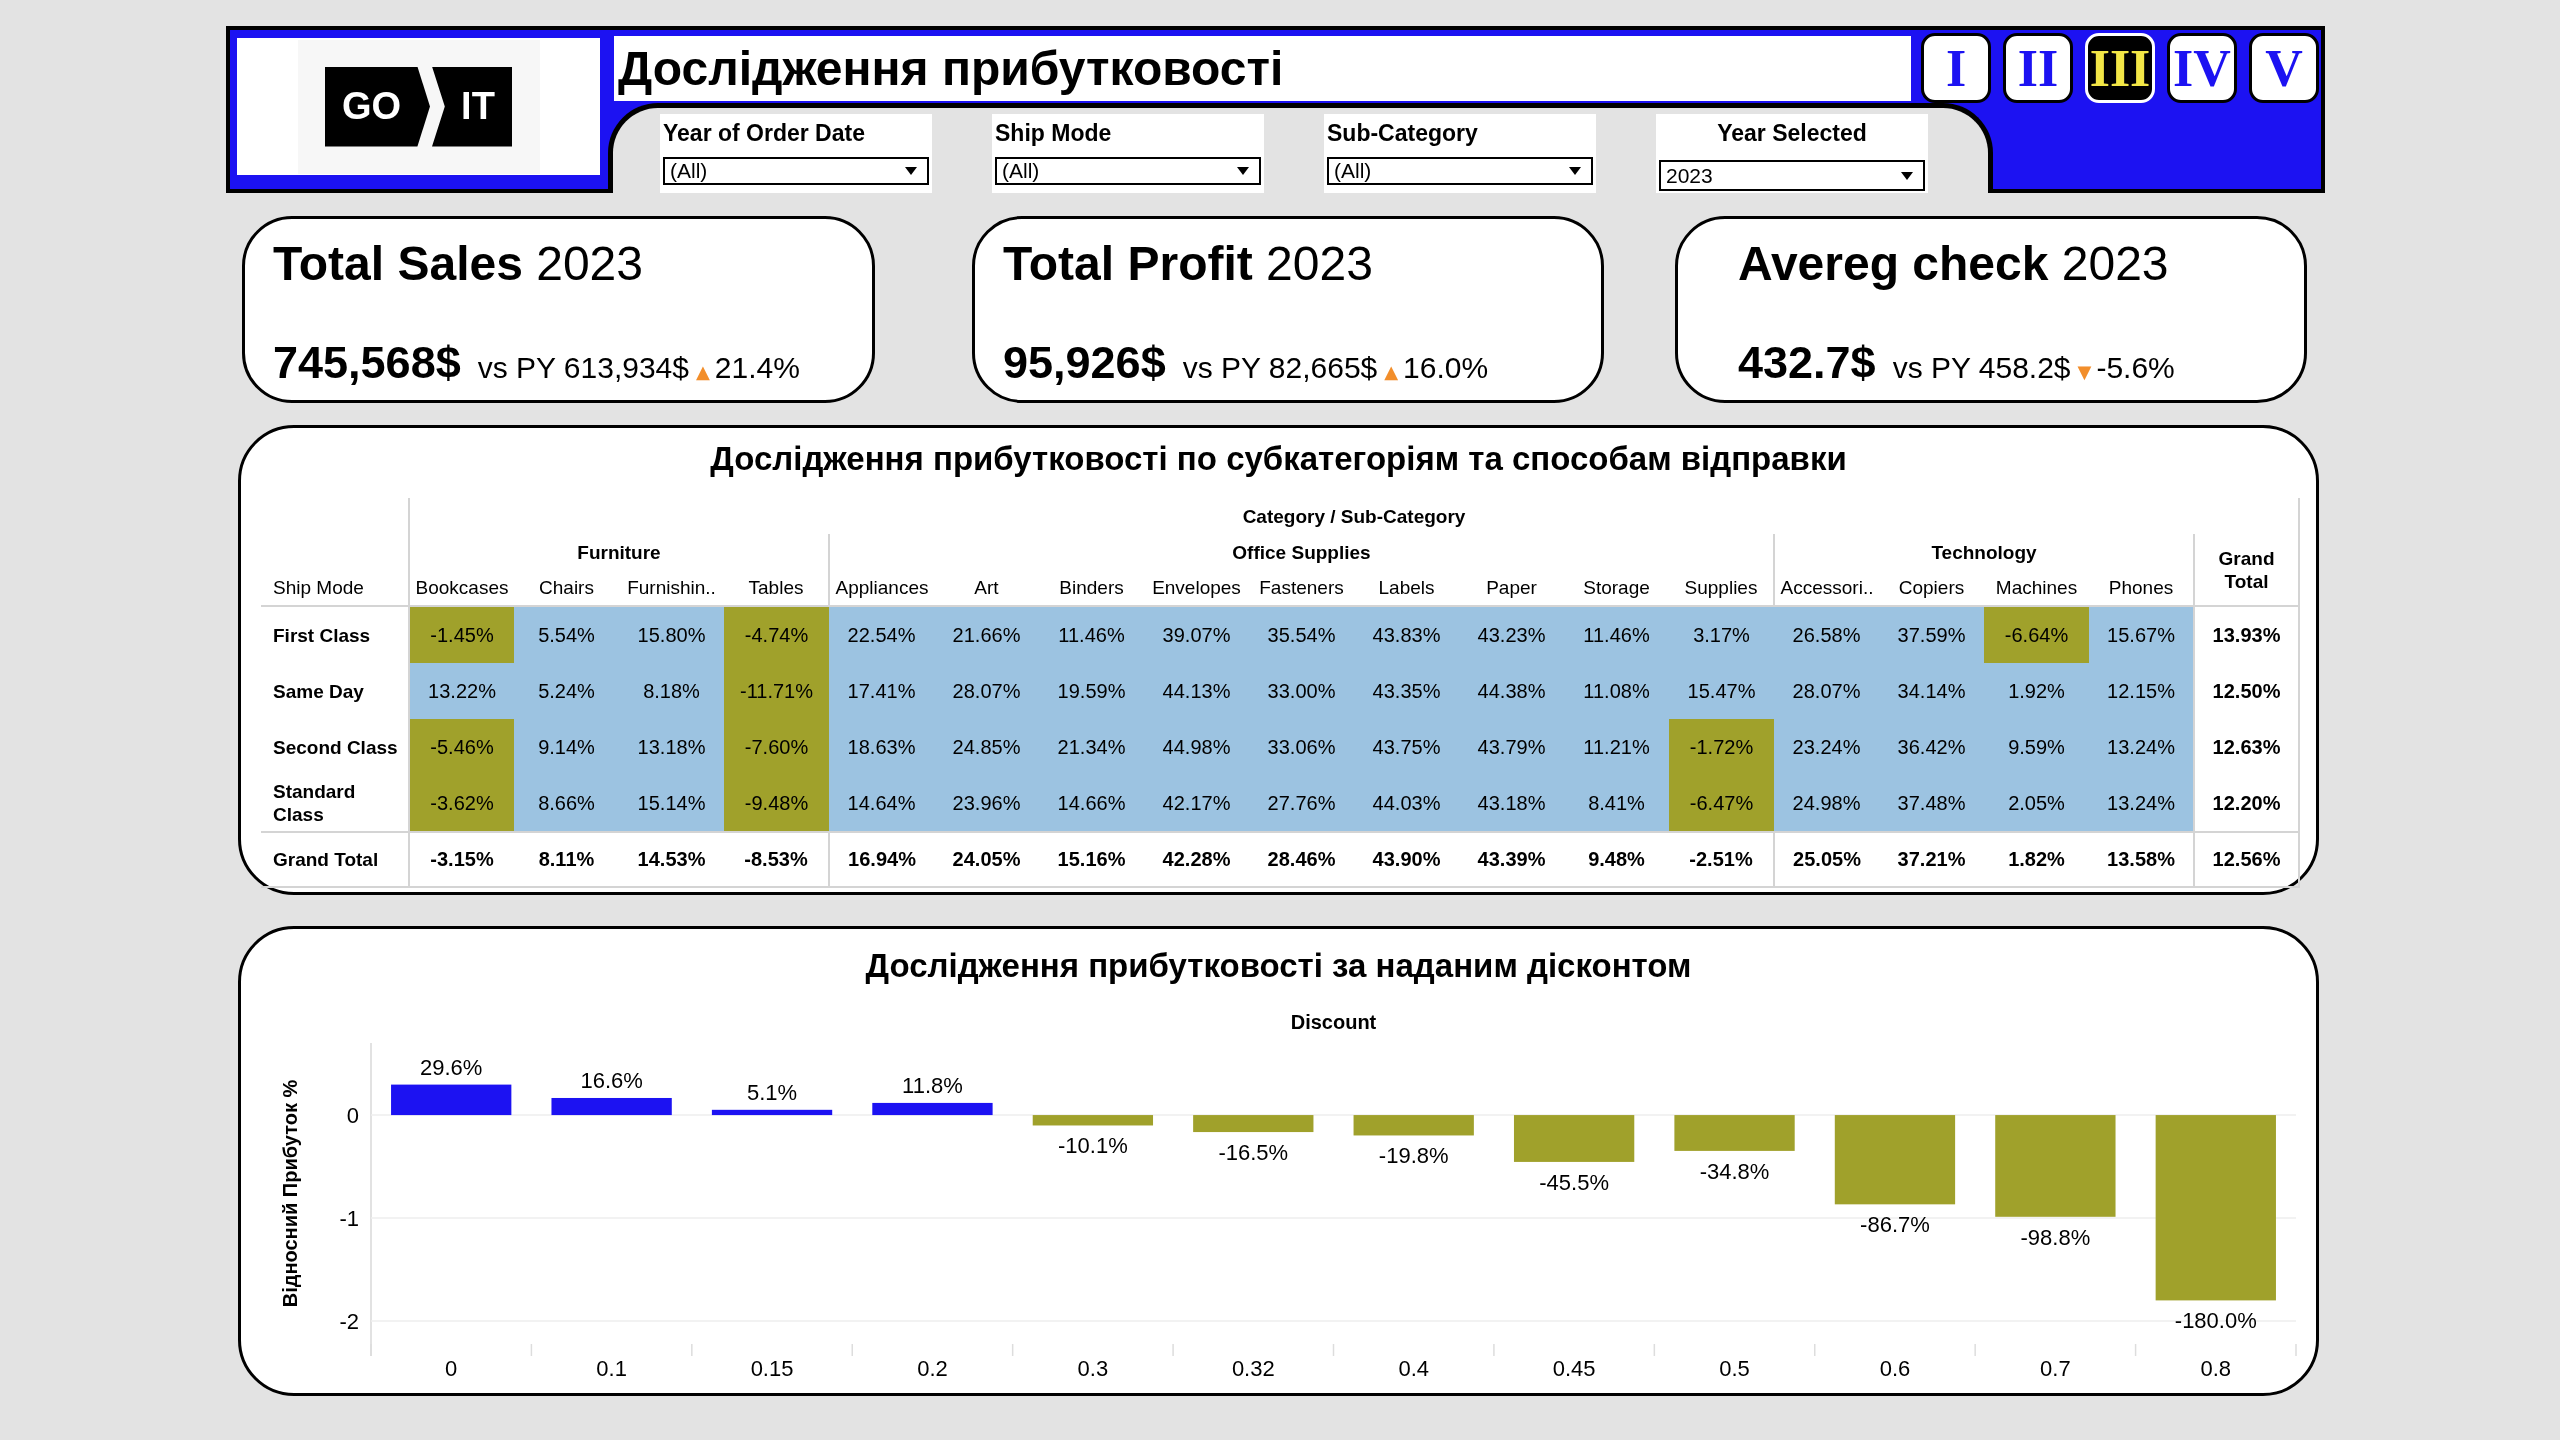 The width and height of the screenshot is (2560, 1440). Describe the element at coordinates (2247, 691) in the screenshot. I see `total-cell: 12.50%` at that location.